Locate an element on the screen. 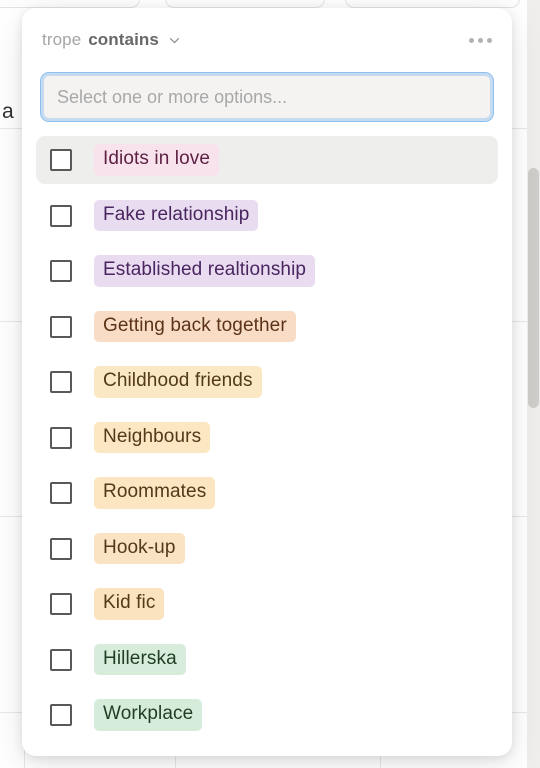 Image resolution: width=540 pixels, height=768 pixels. option-row: Established realtionship is located at coordinates (267, 271).